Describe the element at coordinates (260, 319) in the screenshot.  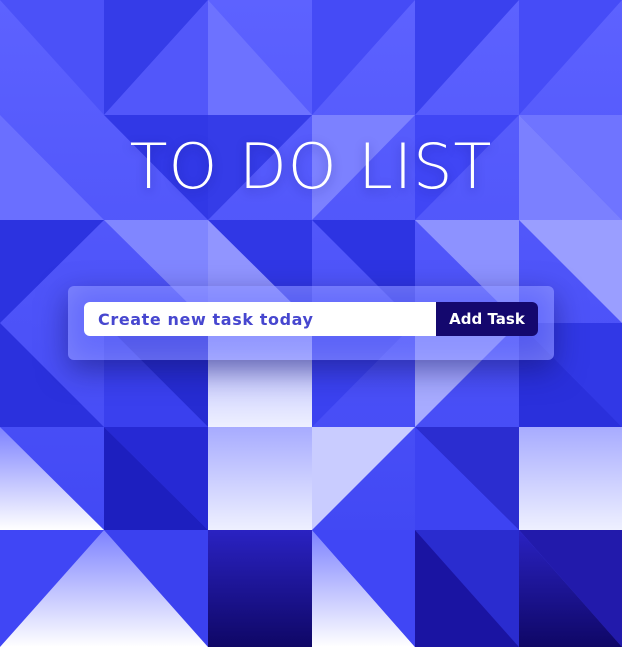
I see `new-task-input` at that location.